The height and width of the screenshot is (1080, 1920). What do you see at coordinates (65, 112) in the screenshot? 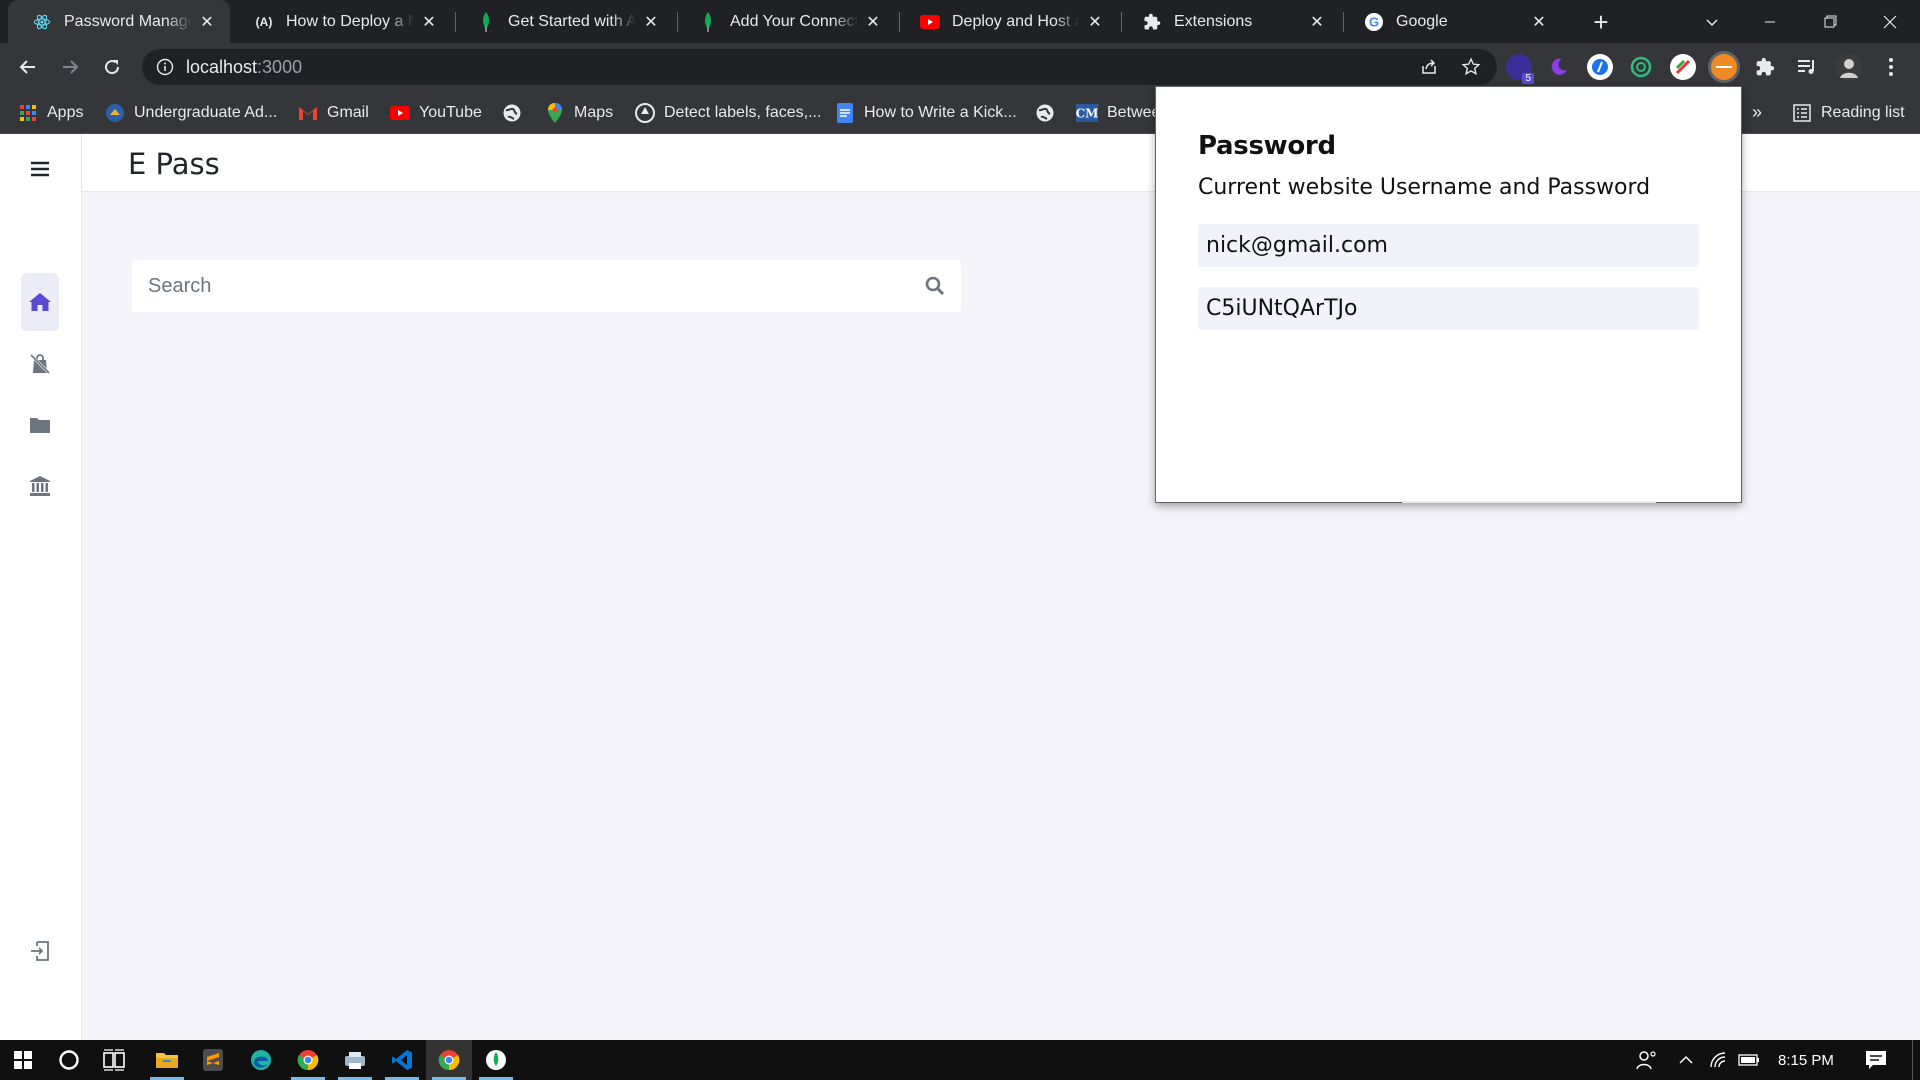
I see `bookmark-label: Apps` at bounding box center [65, 112].